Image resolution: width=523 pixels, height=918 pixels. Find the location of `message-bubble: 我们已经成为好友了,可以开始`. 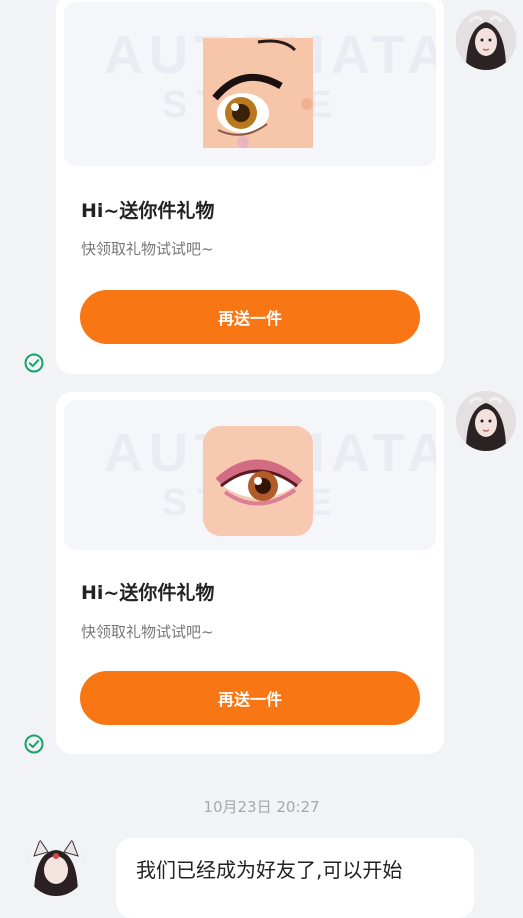

message-bubble: 我们已经成为好友了,可以开始 is located at coordinates (295, 878).